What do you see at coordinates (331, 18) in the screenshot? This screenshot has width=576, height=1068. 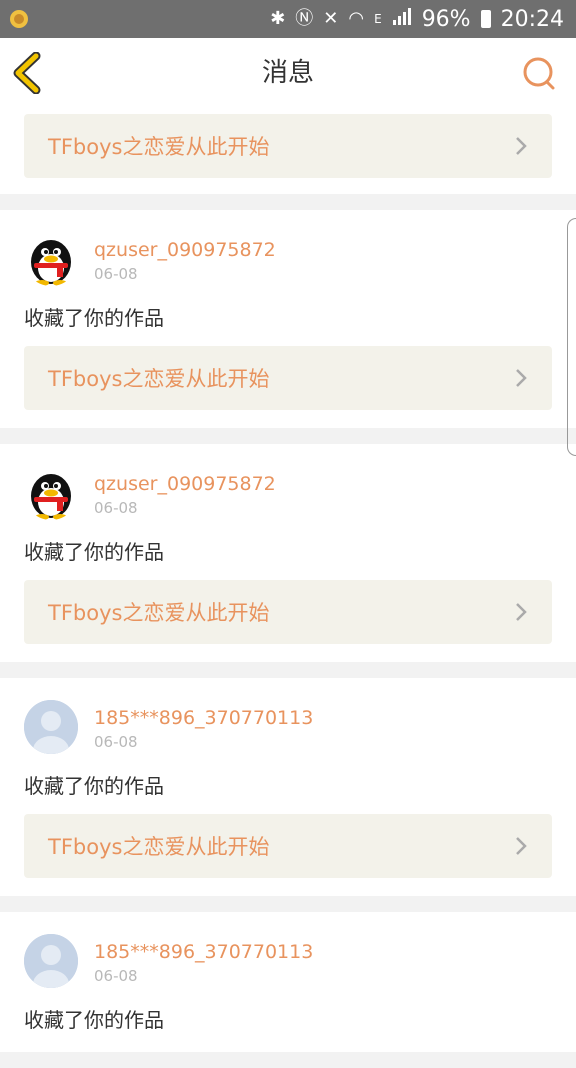 I see `mute-icon: ✕` at bounding box center [331, 18].